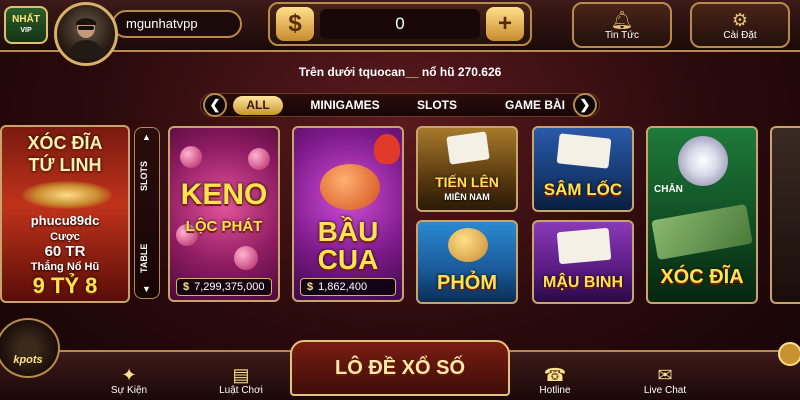  What do you see at coordinates (343, 287) in the screenshot?
I see `bau-cua-jackpot-value: 1,862,400` at bounding box center [343, 287].